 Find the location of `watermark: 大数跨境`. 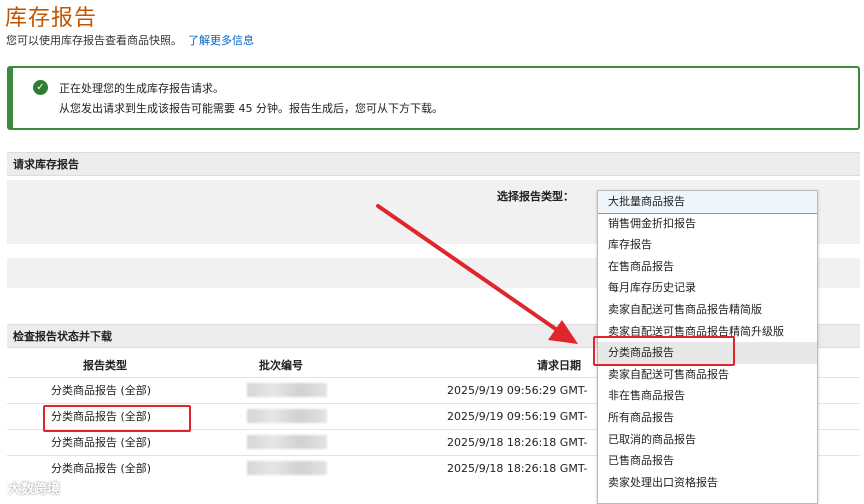

watermark: 大数跨境 is located at coordinates (34, 489).